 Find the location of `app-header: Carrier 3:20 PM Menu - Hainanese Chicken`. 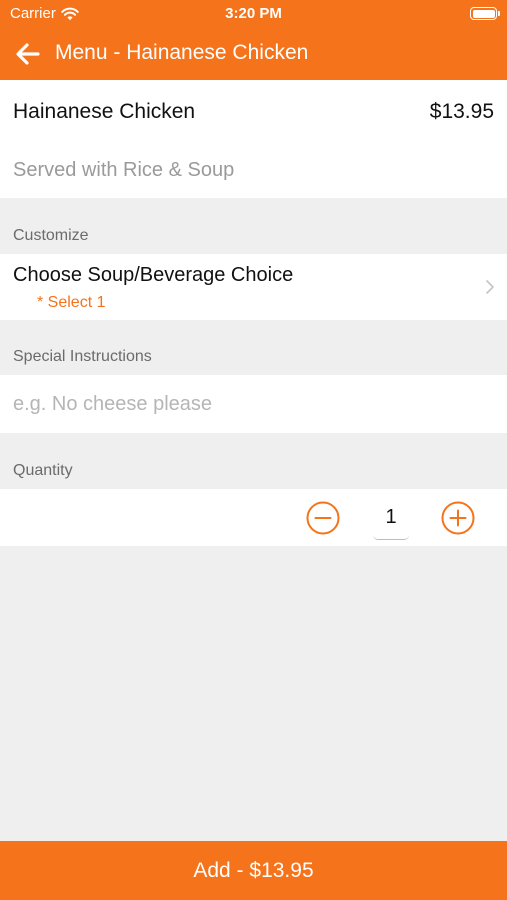

app-header: Carrier 3:20 PM Menu - Hainanese Chicken is located at coordinates (253, 40).